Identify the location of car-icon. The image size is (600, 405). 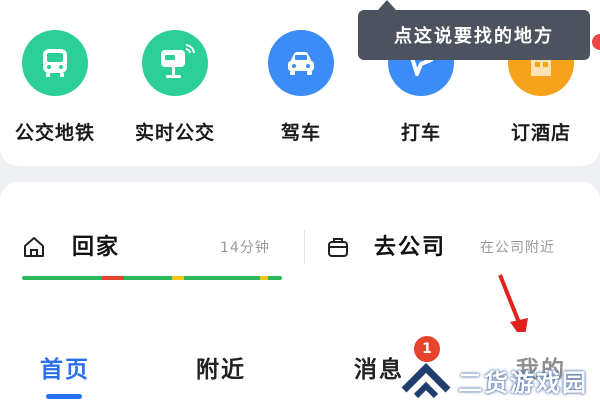
(301, 63).